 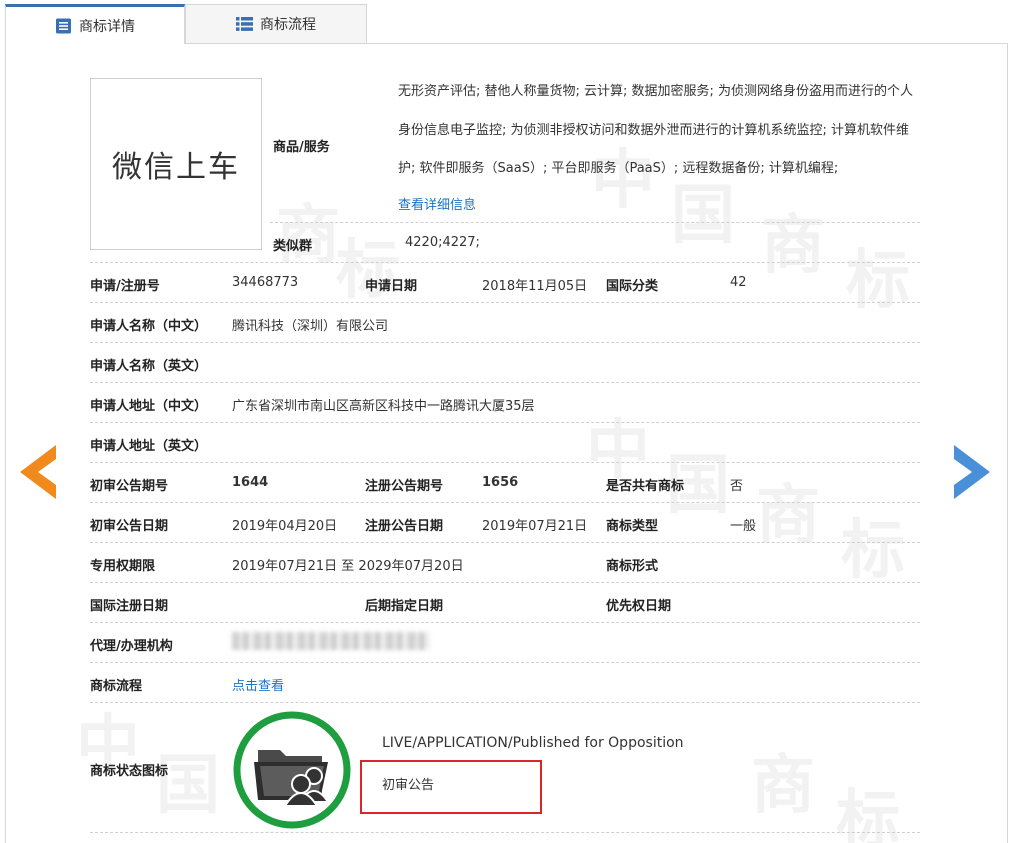 What do you see at coordinates (149, 446) in the screenshot?
I see `address-en-label: 申请人地址（英文）` at bounding box center [149, 446].